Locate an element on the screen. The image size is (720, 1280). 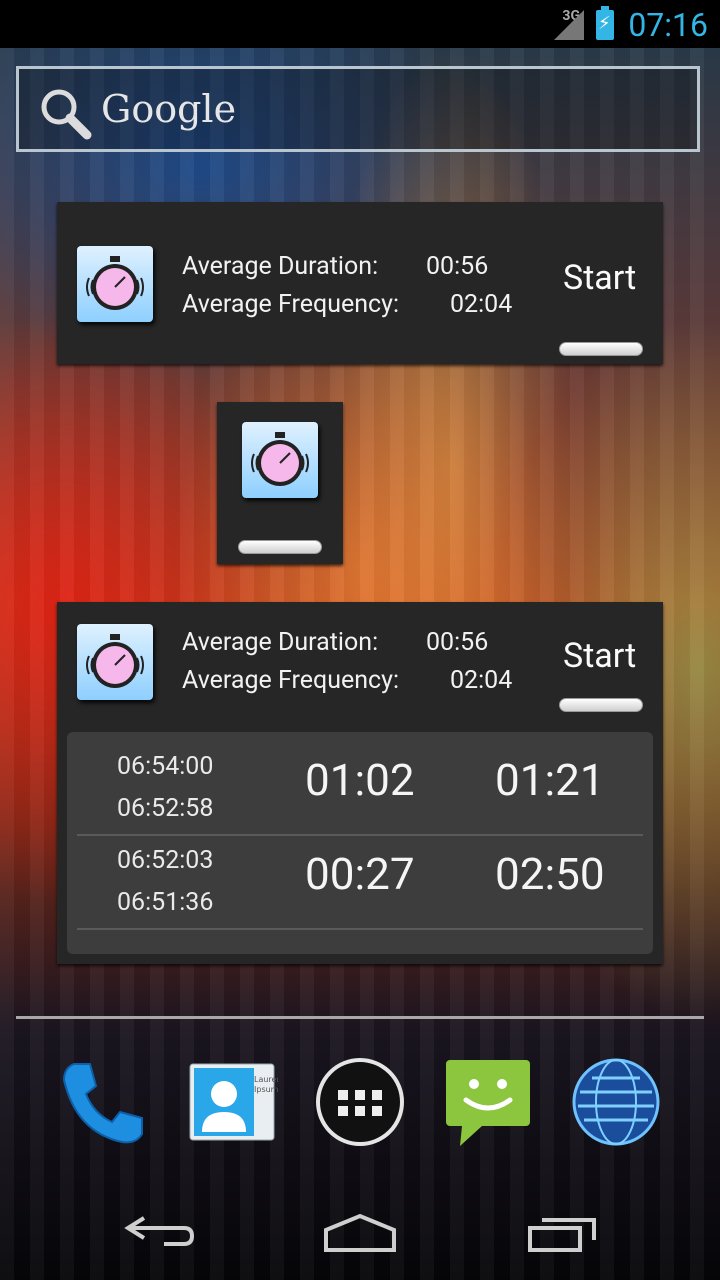
google-search-bar: Google is located at coordinates (358, 109).